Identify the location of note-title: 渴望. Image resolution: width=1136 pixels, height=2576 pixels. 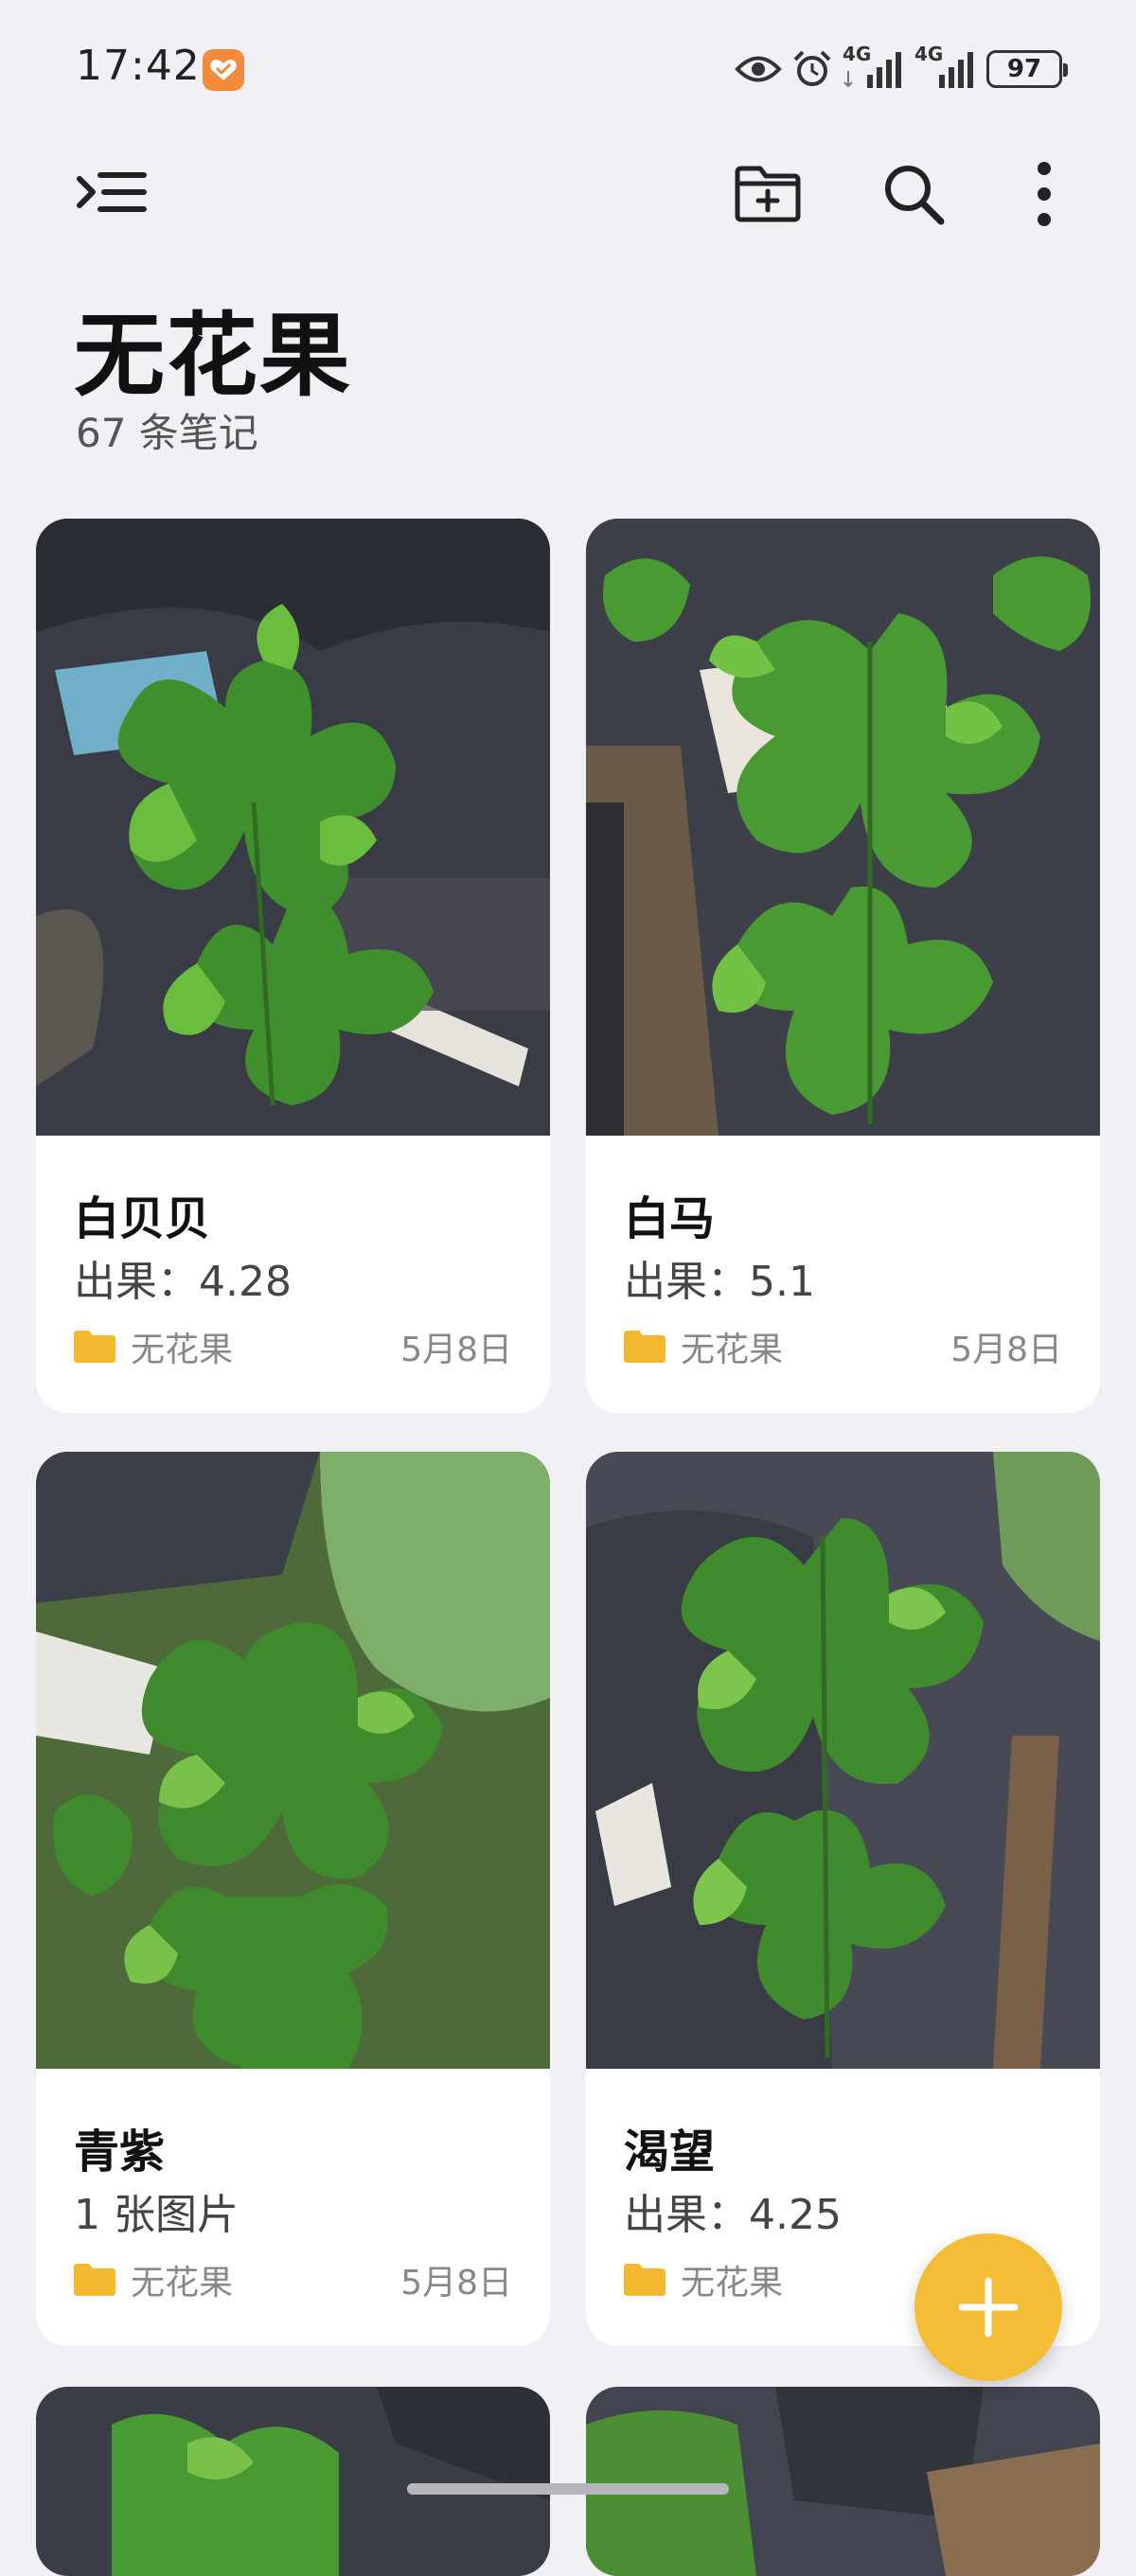
(670, 2152).